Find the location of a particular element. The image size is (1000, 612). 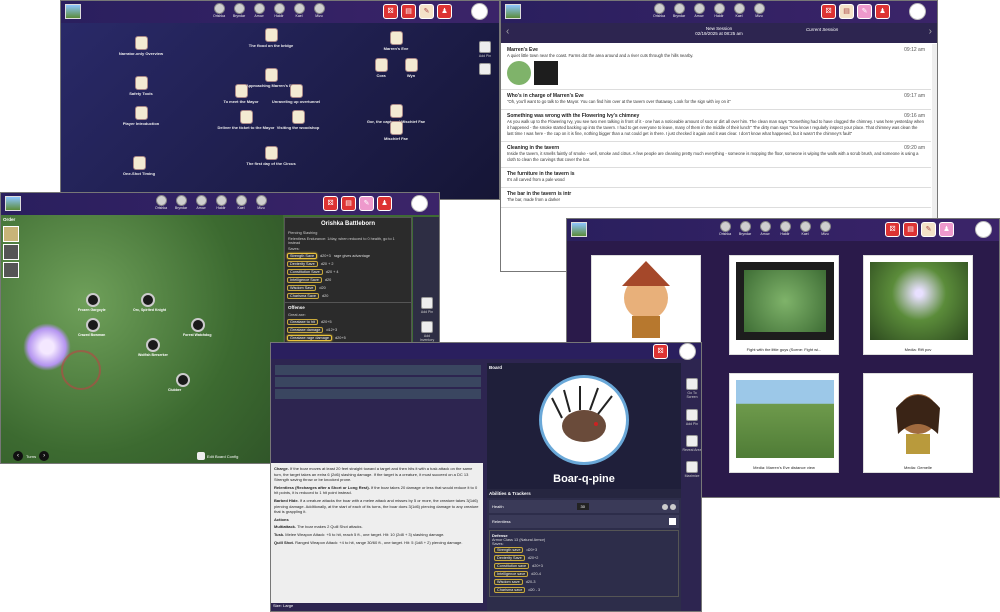

scene-node: Safety Tools is located at coordinates (141, 86).